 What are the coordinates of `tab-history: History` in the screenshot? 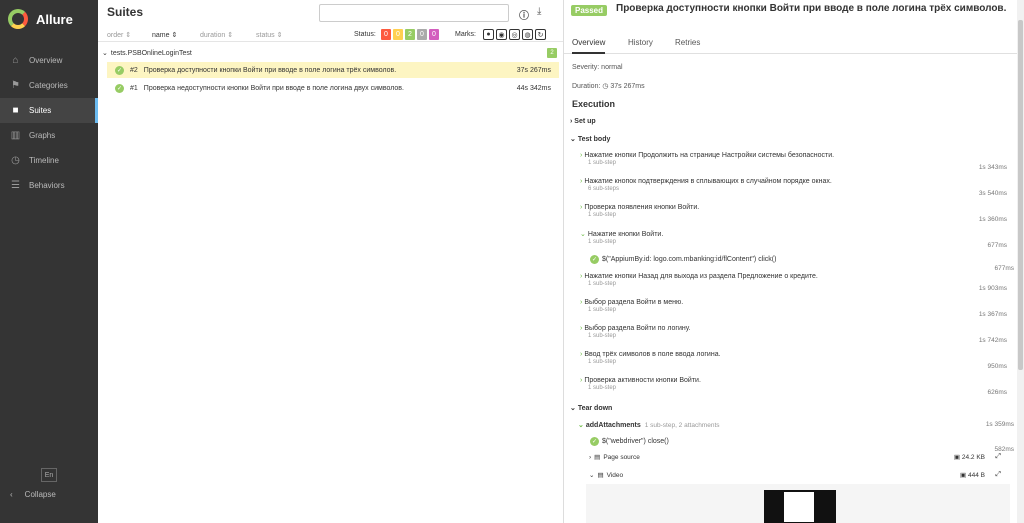 It's located at (640, 45).